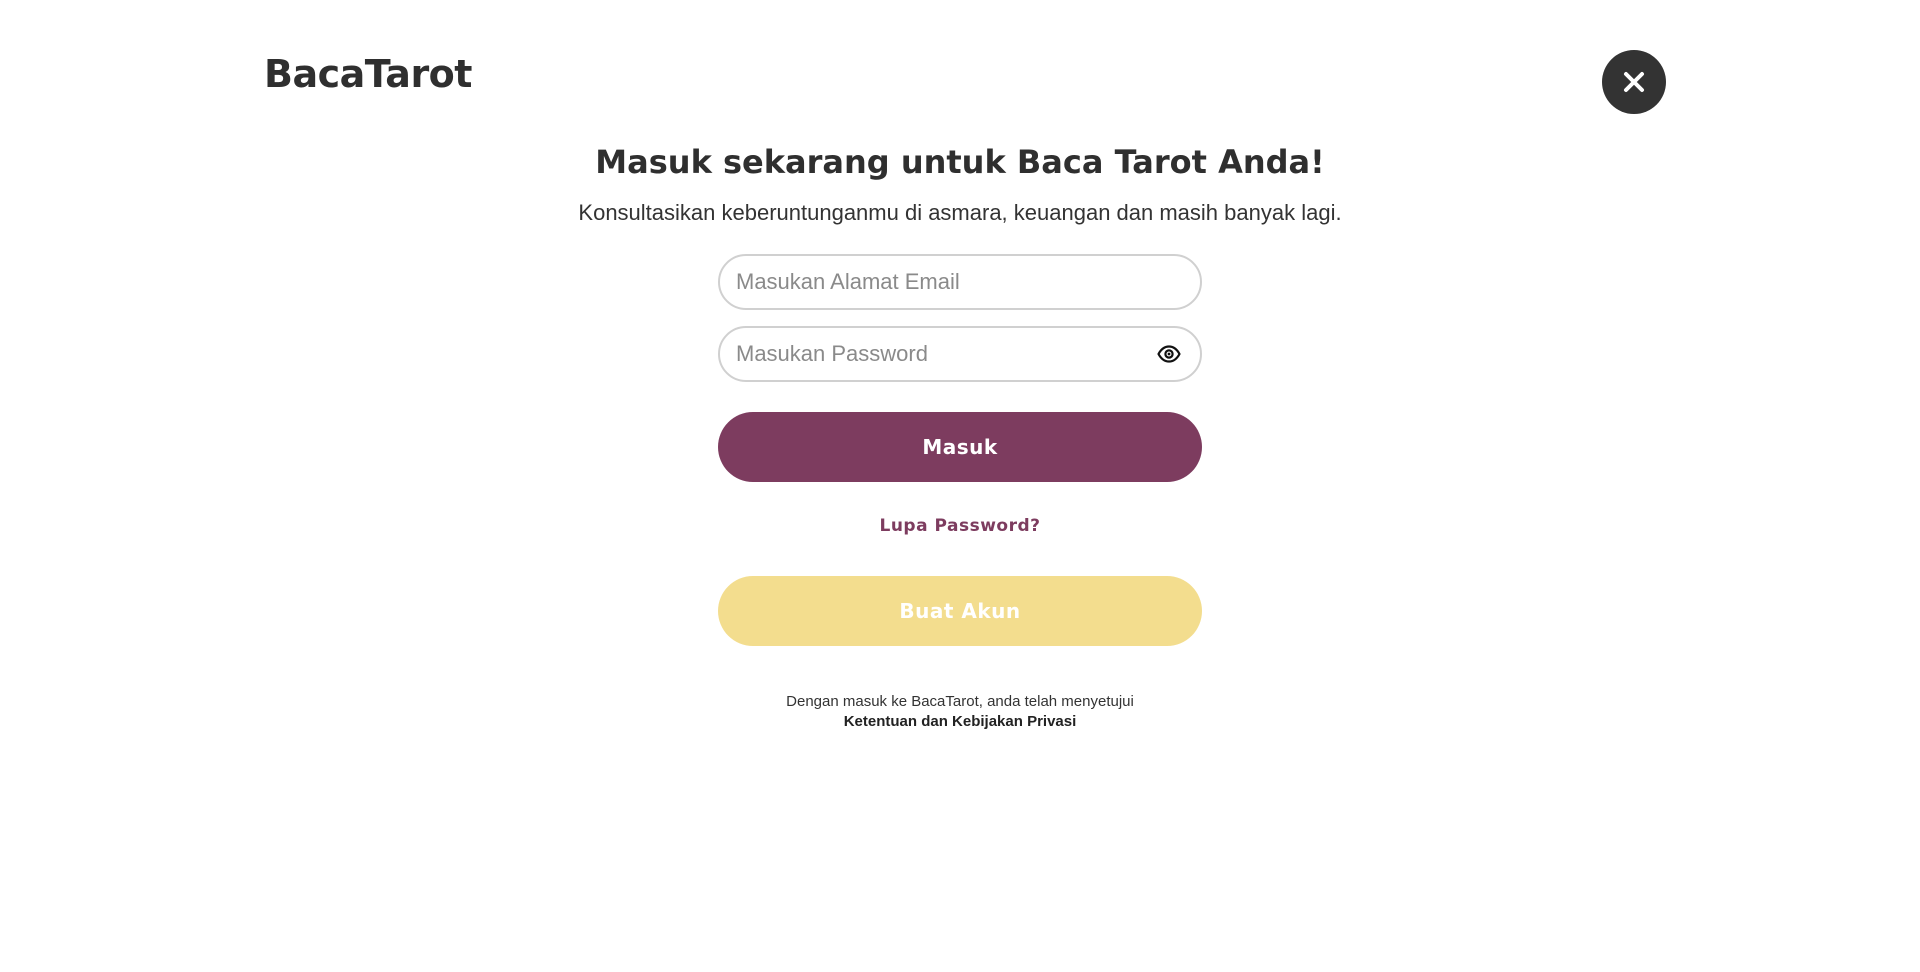 The height and width of the screenshot is (972, 1920). I want to click on logo: BacaTarot, so click(368, 74).